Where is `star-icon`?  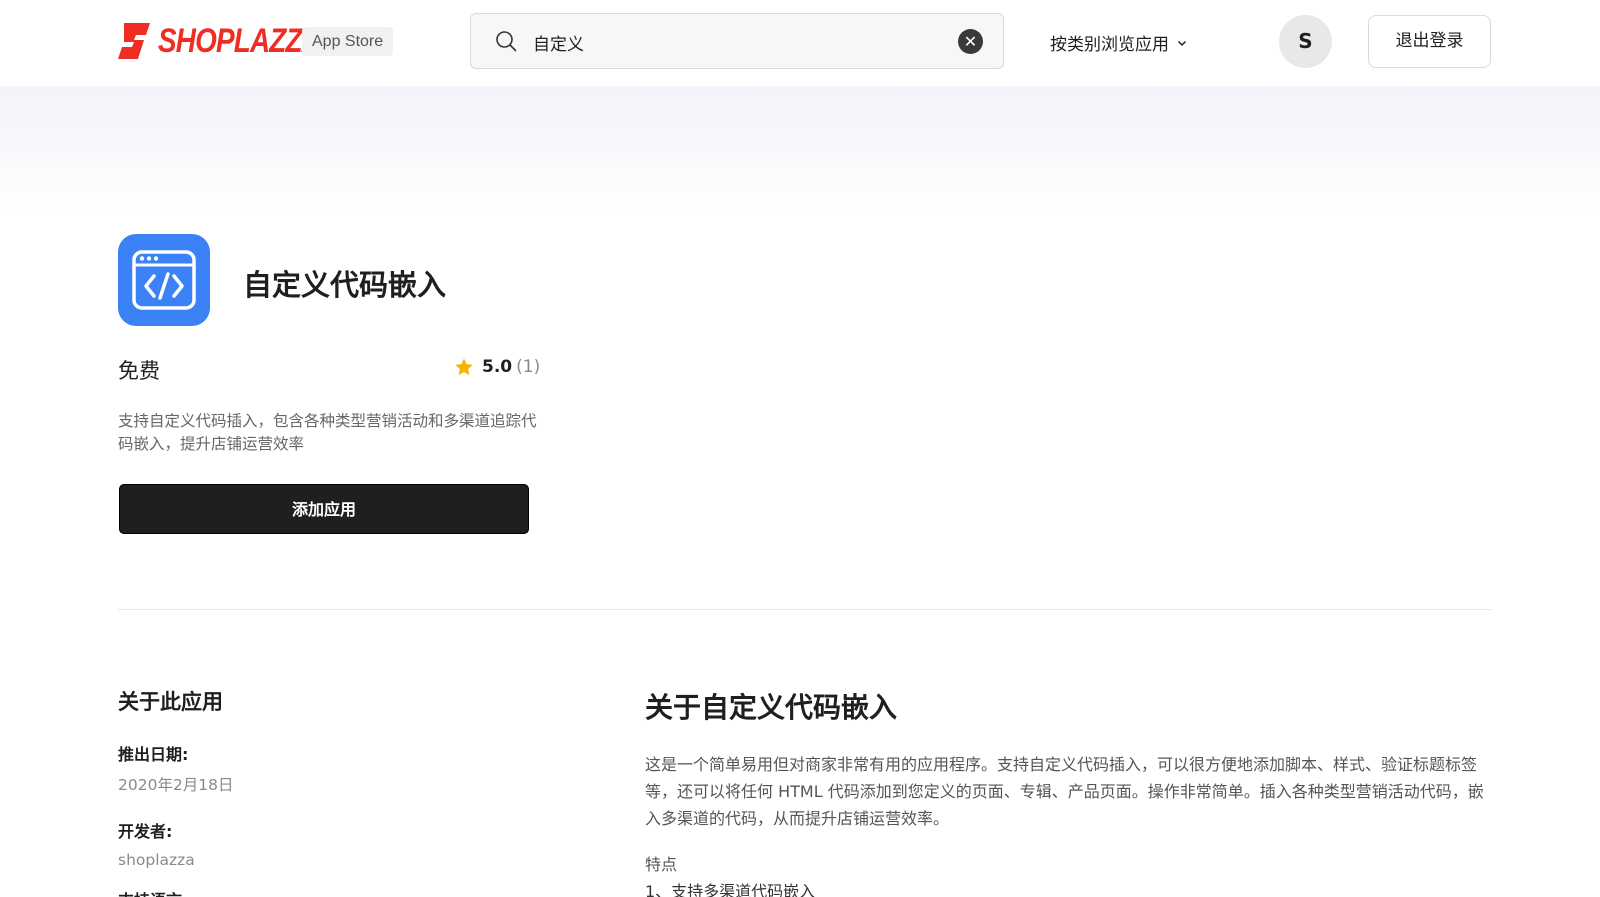 star-icon is located at coordinates (464, 367).